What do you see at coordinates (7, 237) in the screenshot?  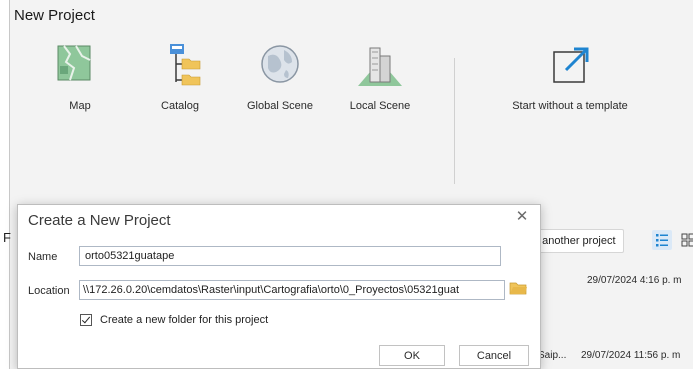 I see `section-heading-partial: F` at bounding box center [7, 237].